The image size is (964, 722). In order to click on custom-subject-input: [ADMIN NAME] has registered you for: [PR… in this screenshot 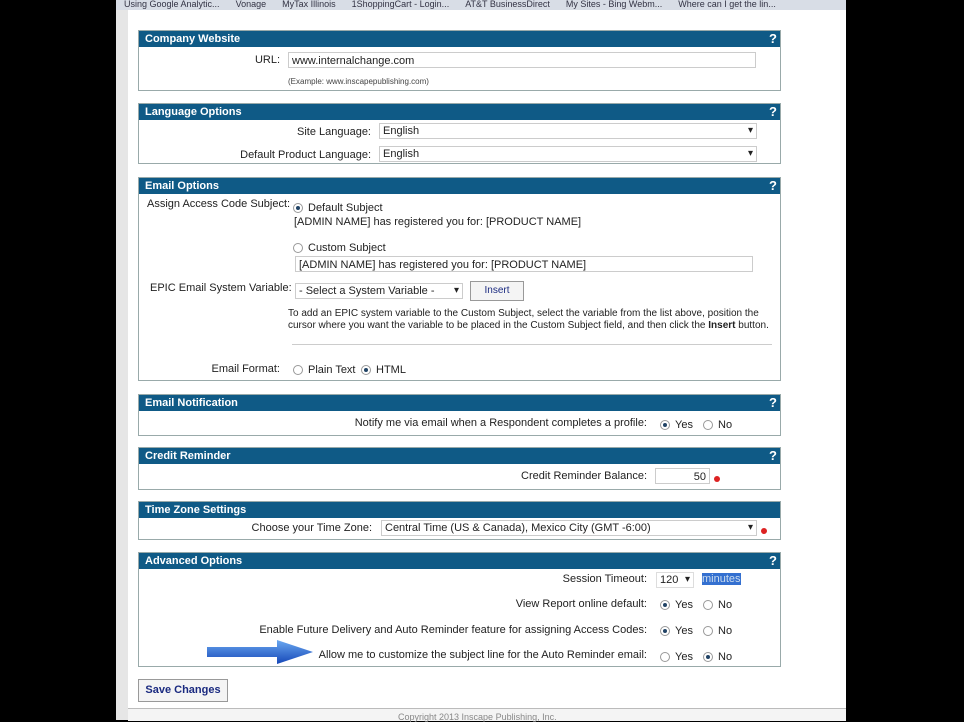, I will do `click(524, 264)`.